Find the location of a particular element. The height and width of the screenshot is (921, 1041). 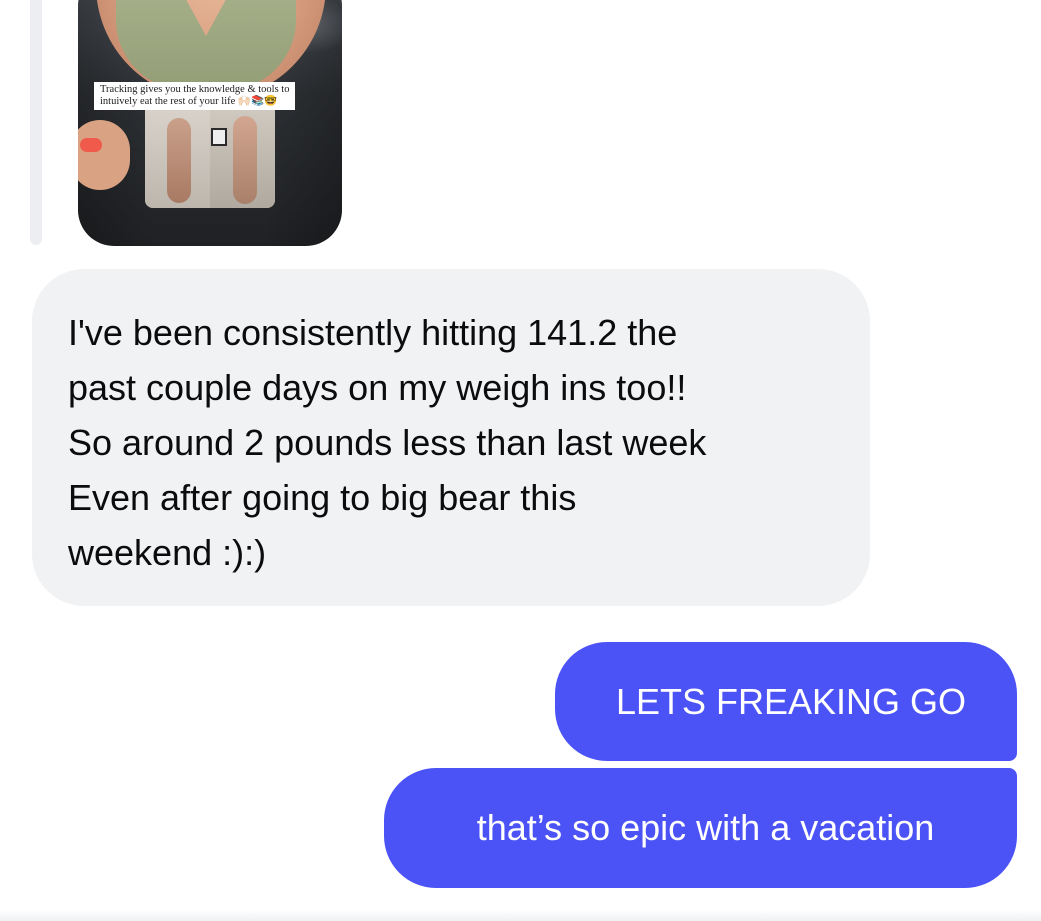

message-line: So around 2 pounds less than last week is located at coordinates (387, 442).